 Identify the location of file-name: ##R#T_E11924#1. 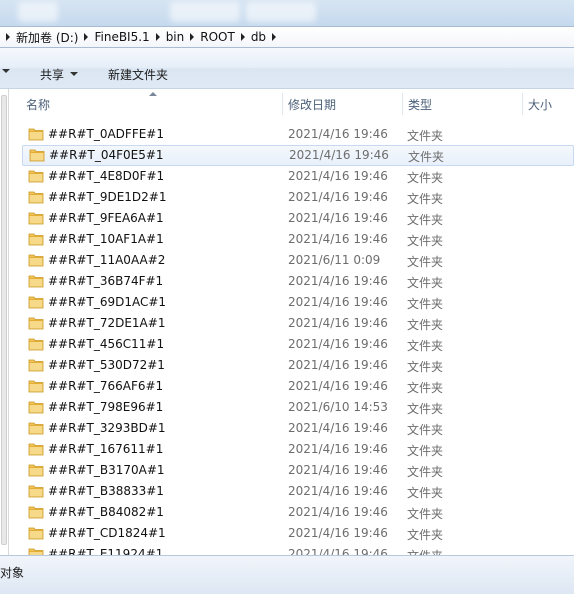
(106, 551).